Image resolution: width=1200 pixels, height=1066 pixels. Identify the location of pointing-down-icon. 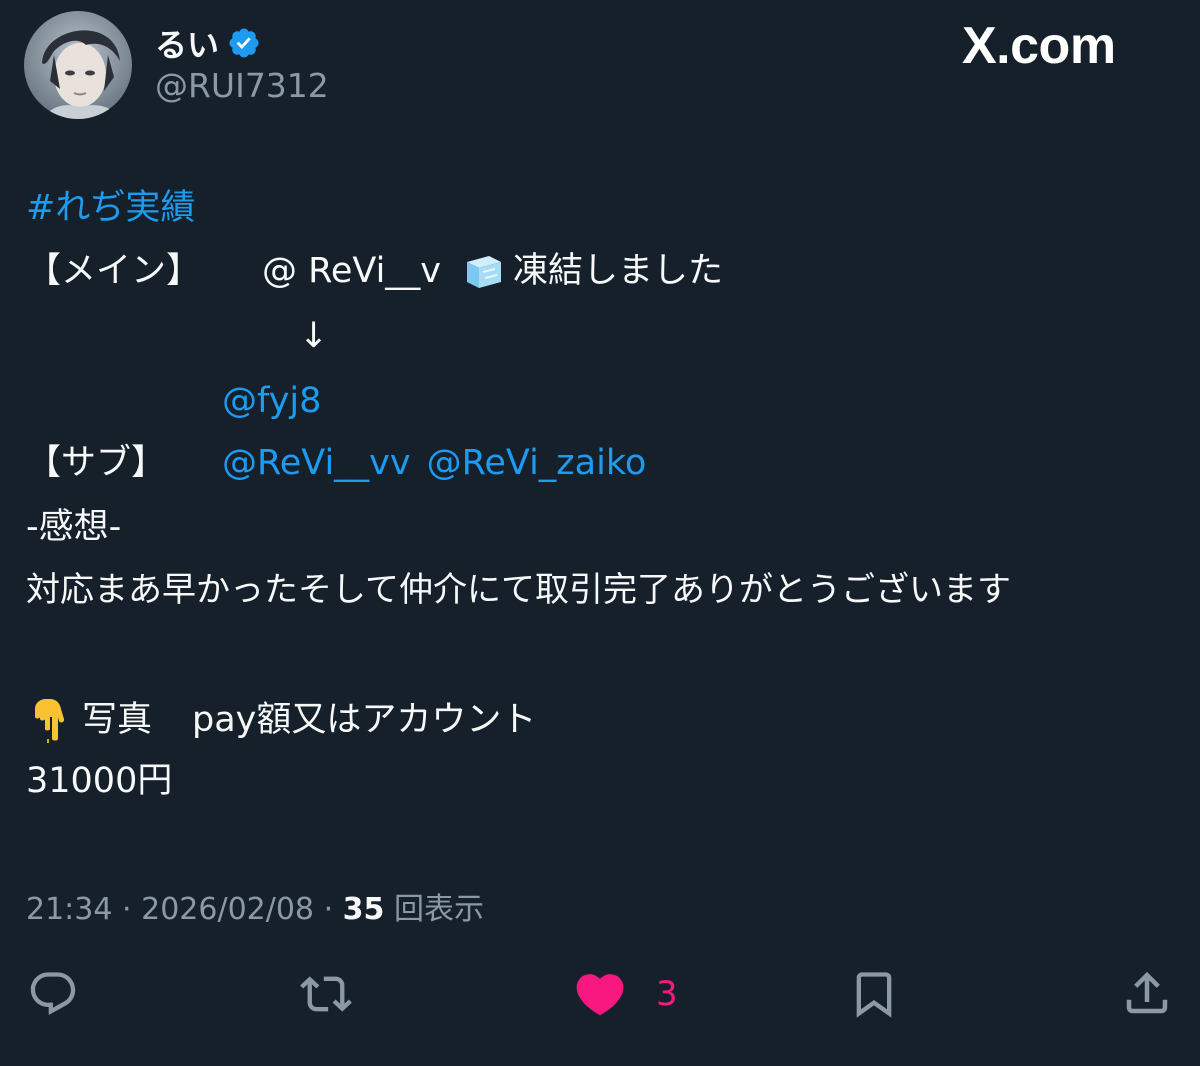
(48, 720).